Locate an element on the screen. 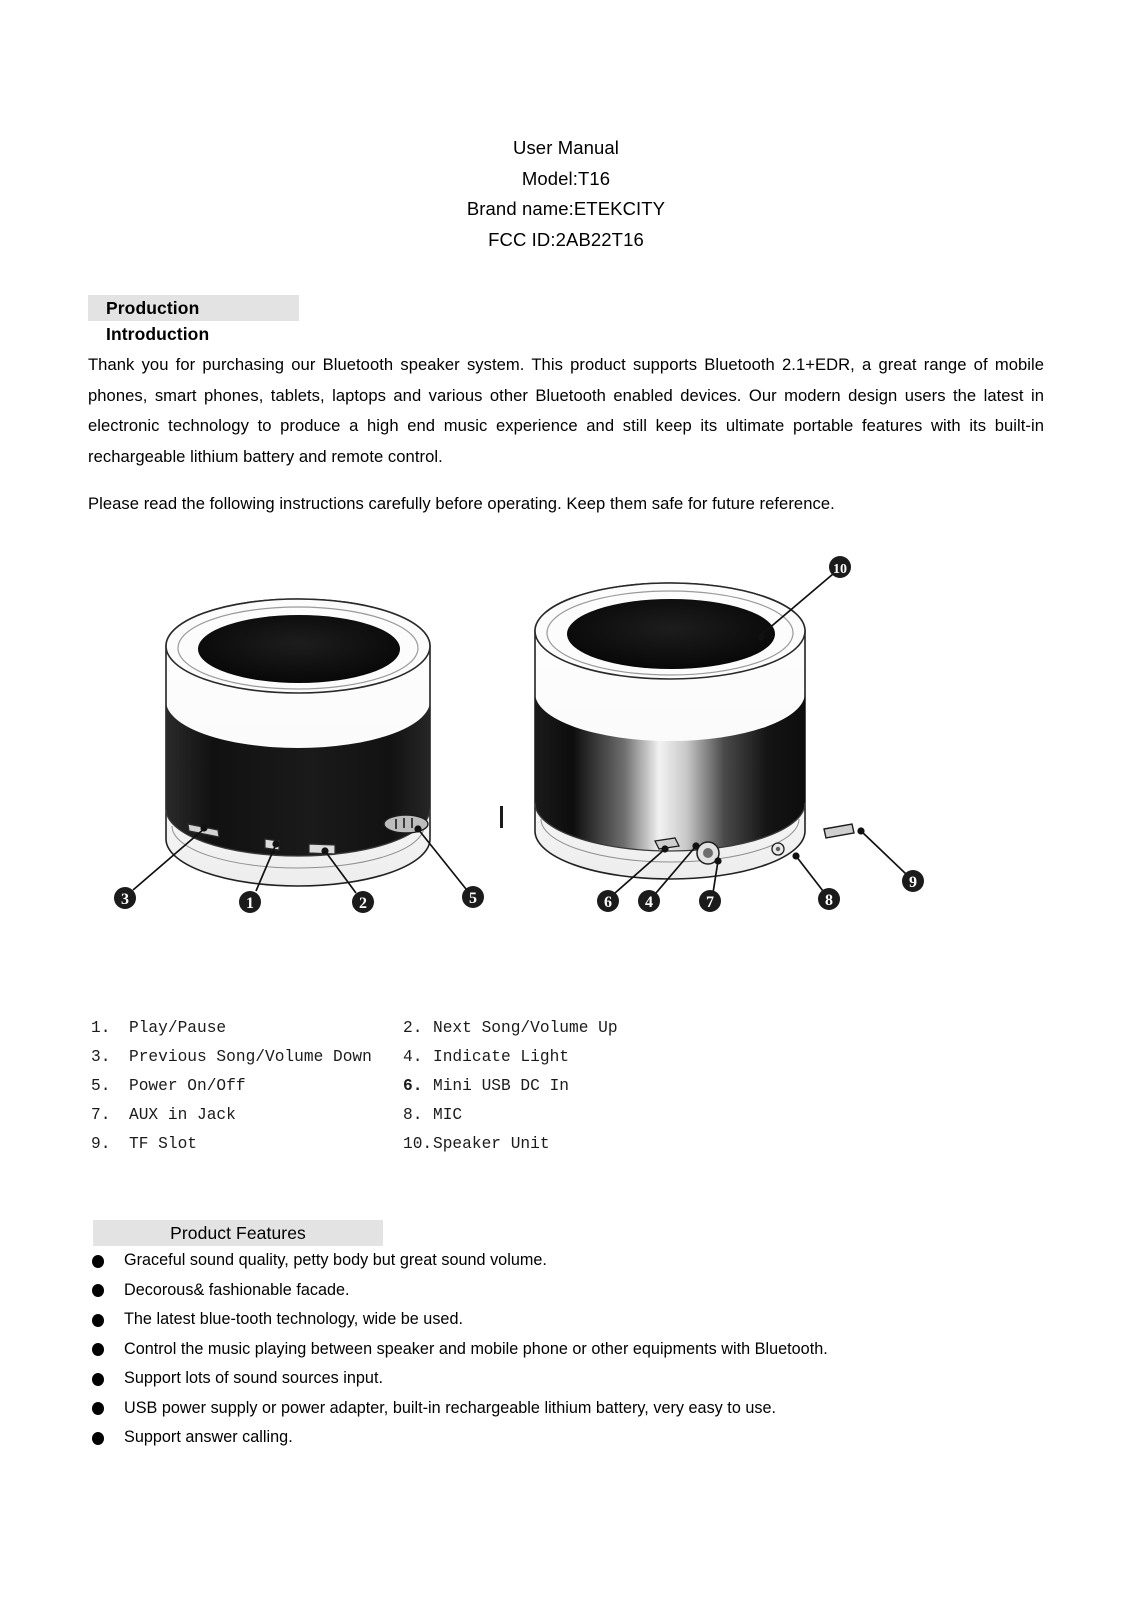  parts-row: 7. AUX in Jack 8. MIC is located at coordinates (371, 1114).